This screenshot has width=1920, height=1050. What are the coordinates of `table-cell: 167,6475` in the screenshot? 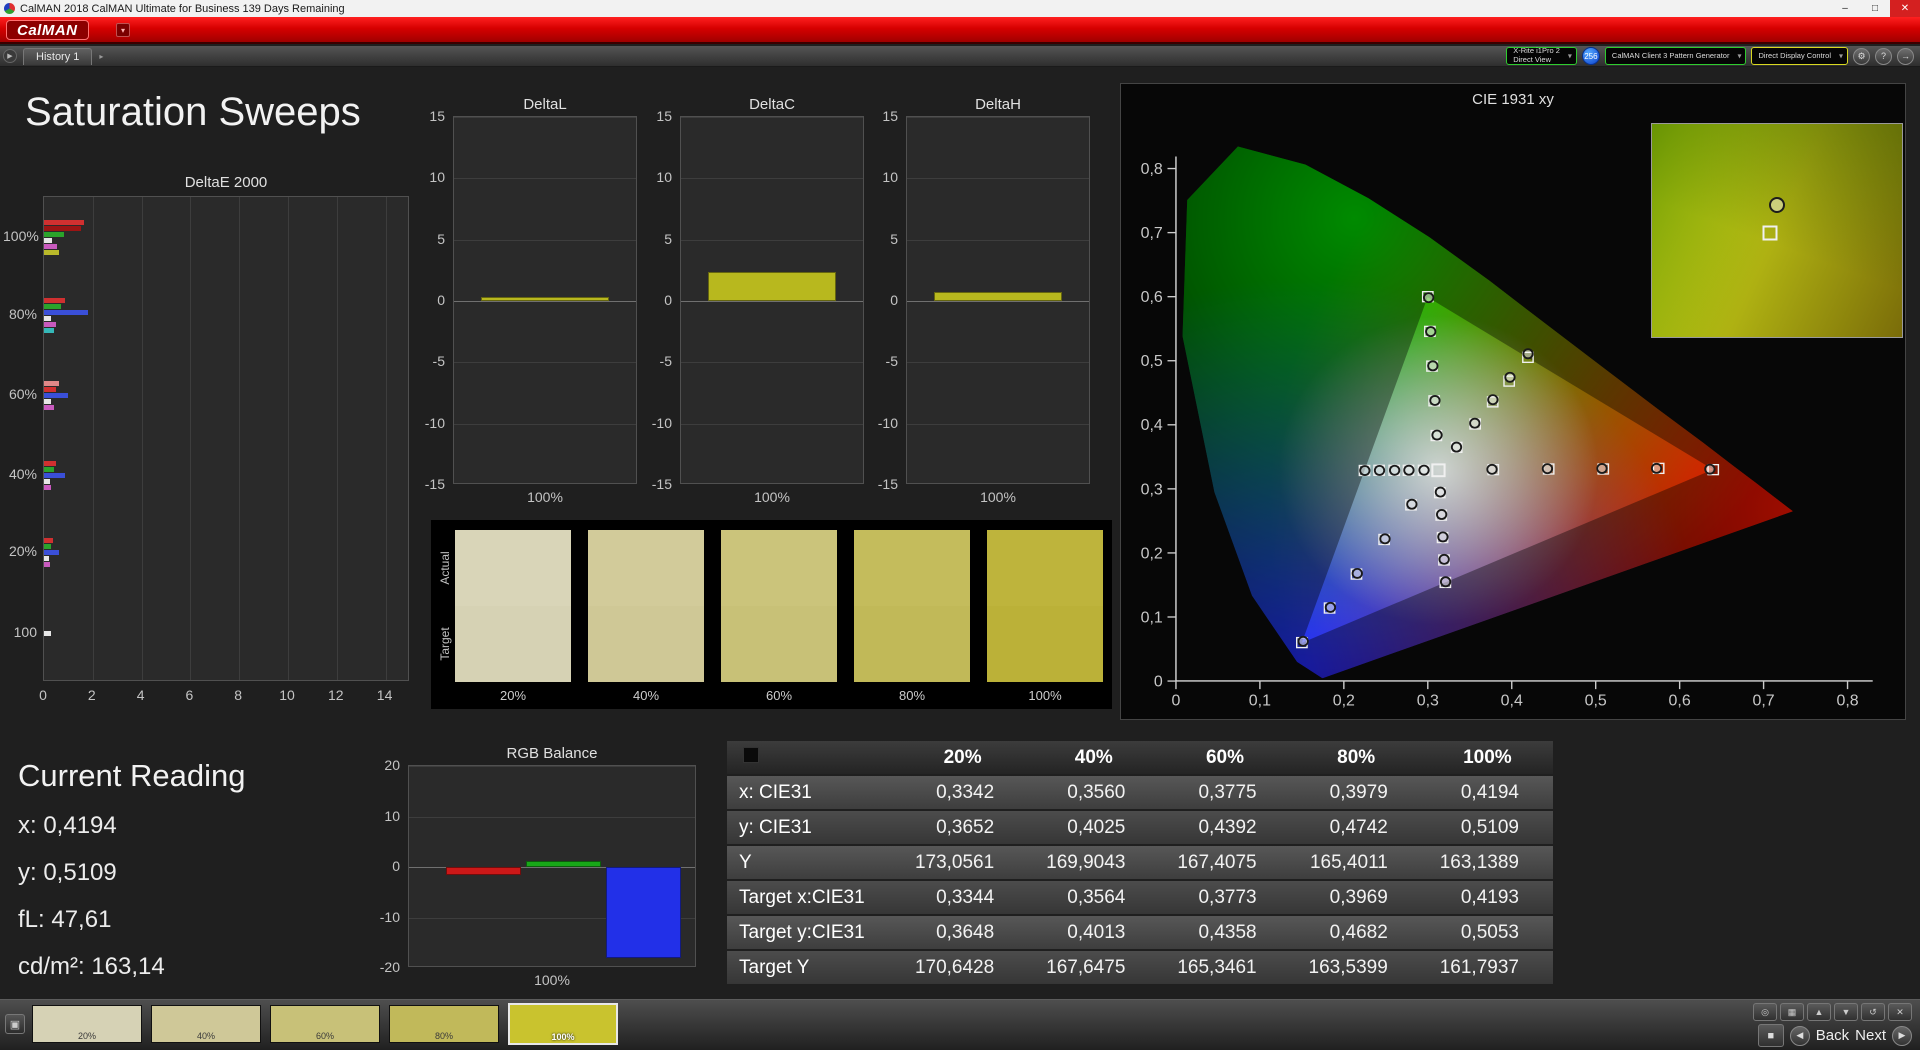 It's located at (1086, 967).